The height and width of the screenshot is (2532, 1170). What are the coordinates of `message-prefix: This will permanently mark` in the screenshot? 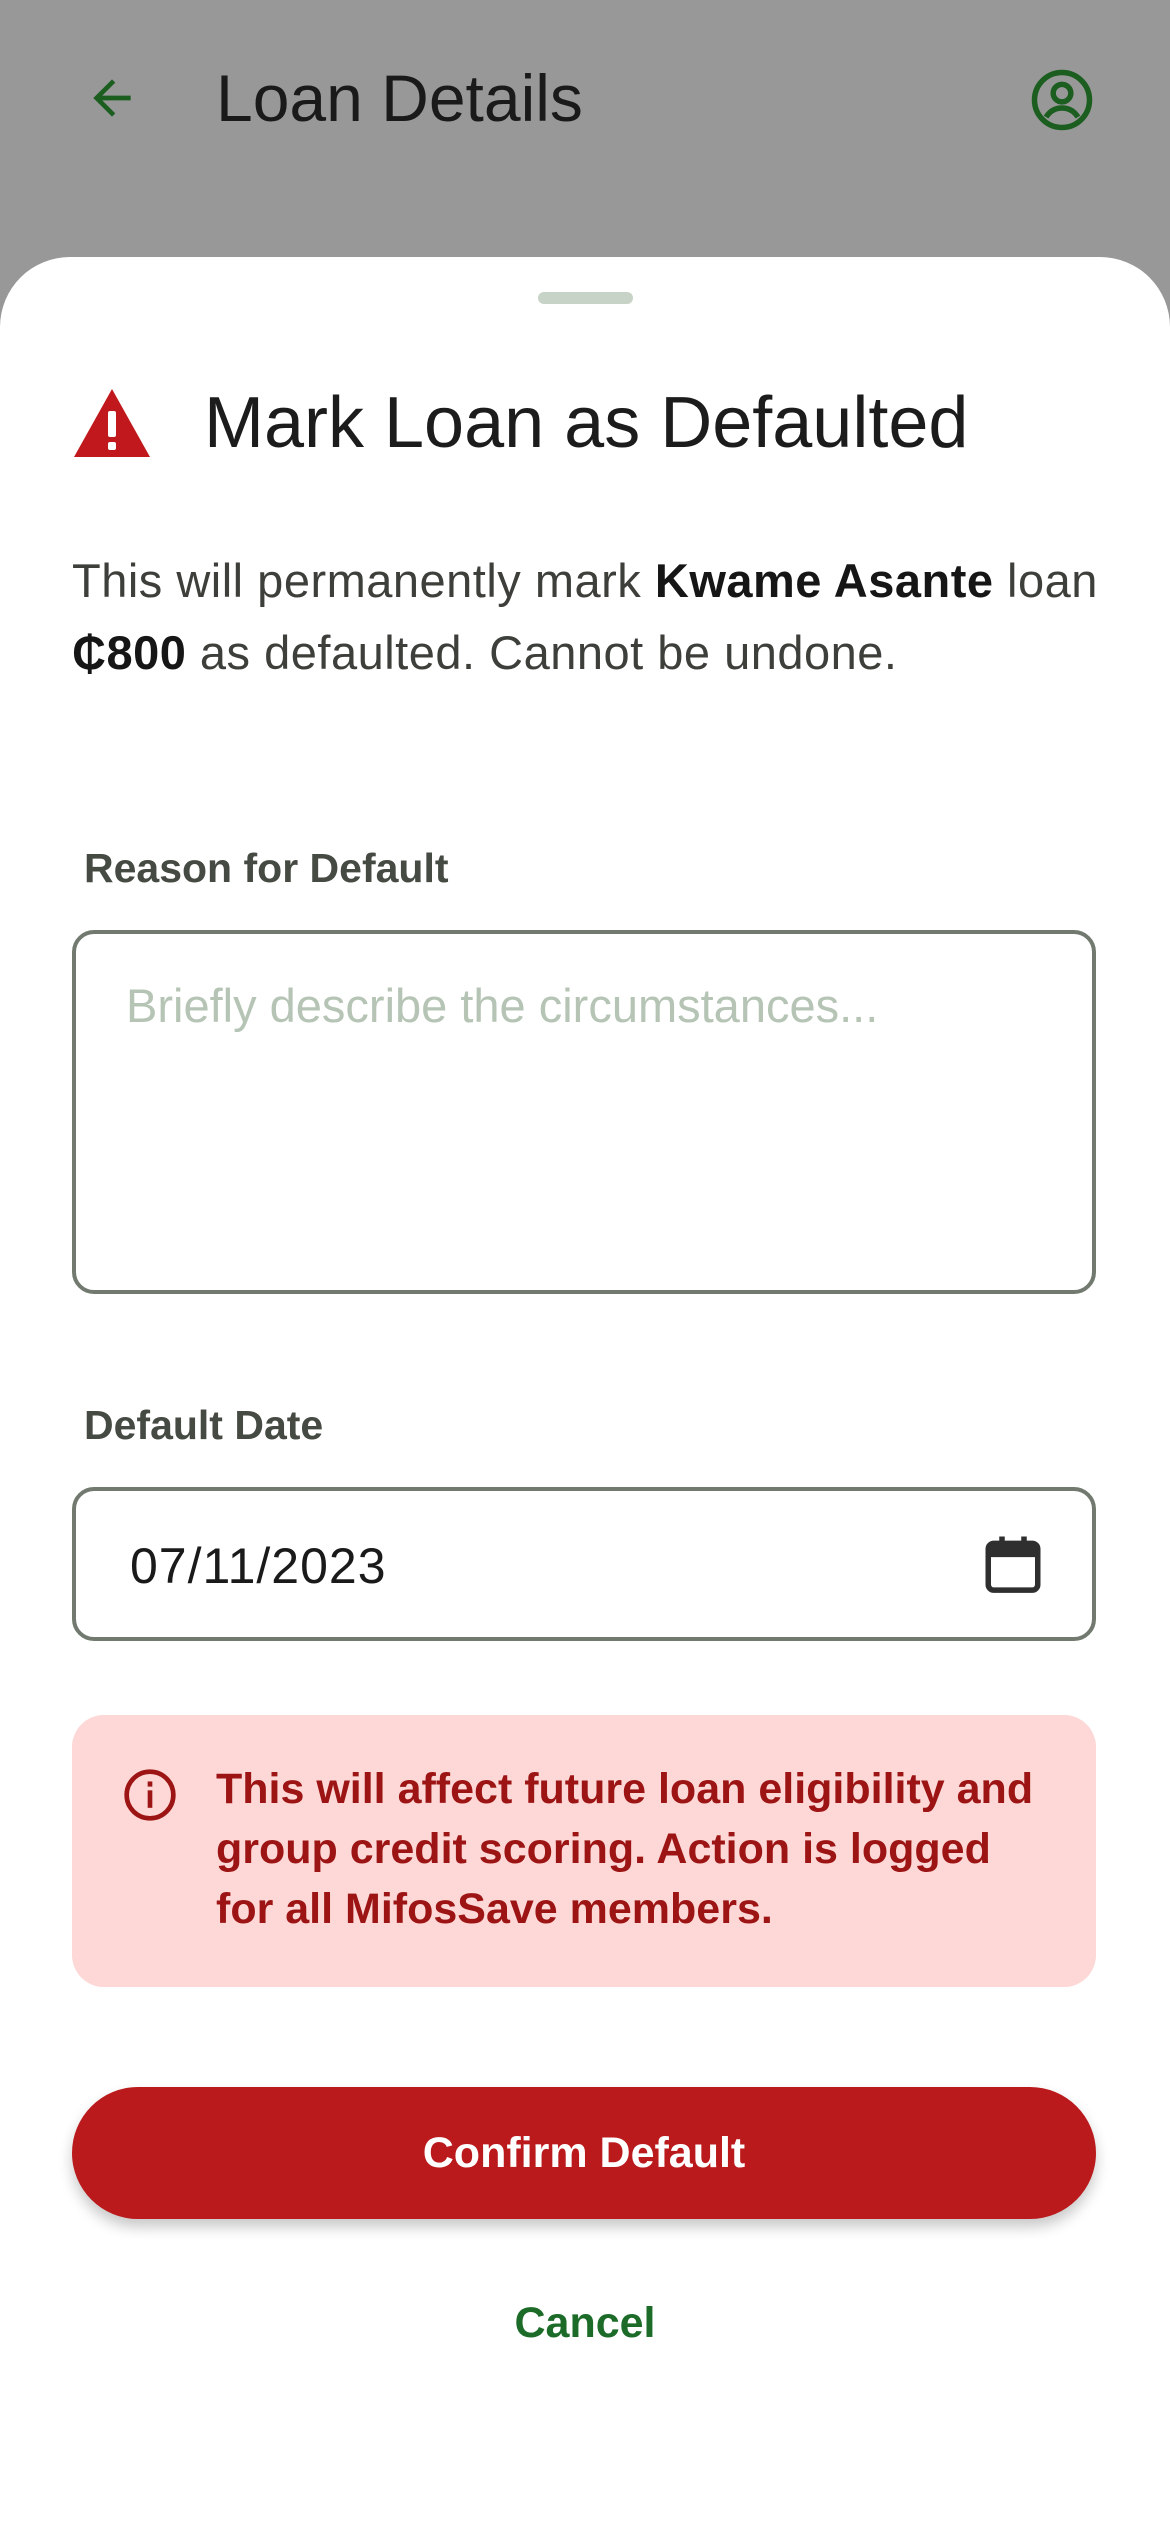 It's located at (363, 580).